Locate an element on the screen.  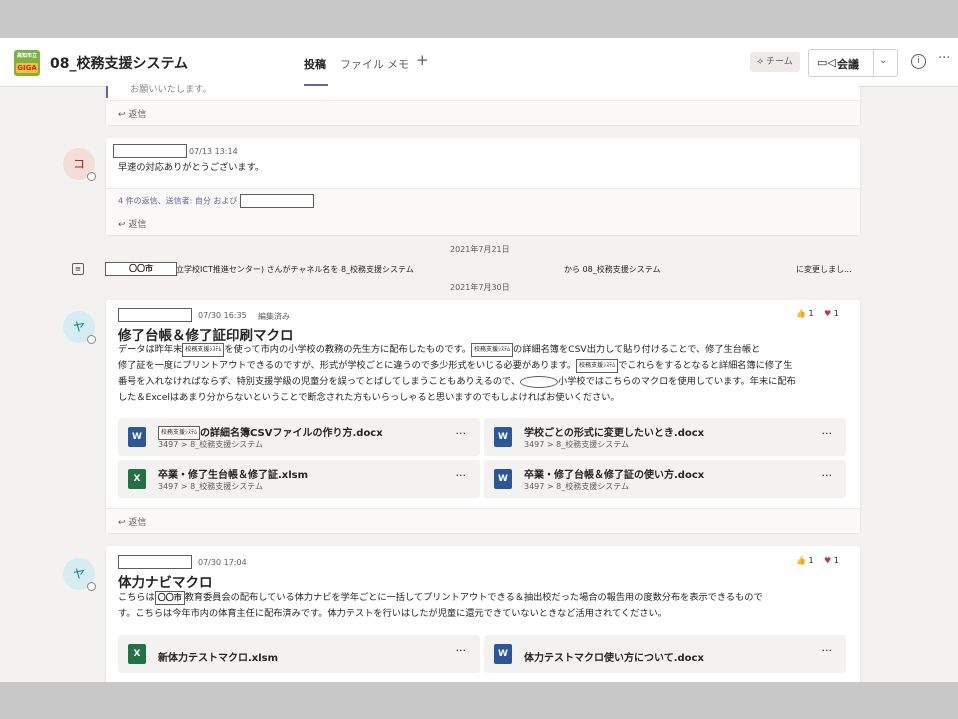
message-timestamp: 07/30 17:04 is located at coordinates (222, 562).